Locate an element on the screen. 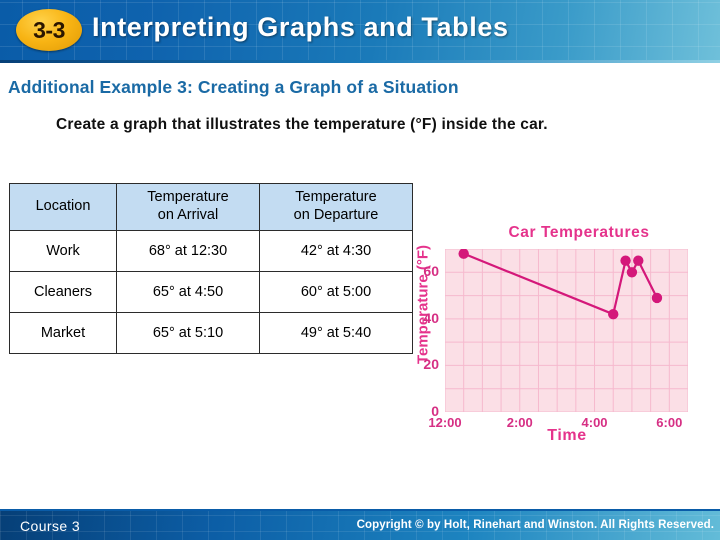  cell-departure: 60° at 5:00 is located at coordinates (336, 292).